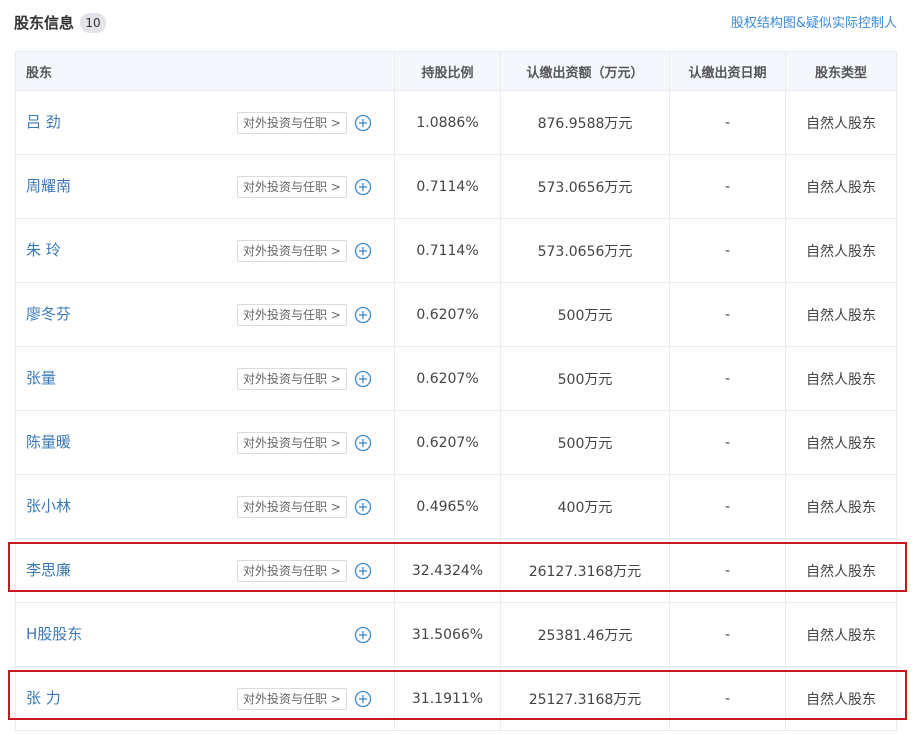  I want to click on shareholder-name-link: 朱 玲, so click(43, 249).